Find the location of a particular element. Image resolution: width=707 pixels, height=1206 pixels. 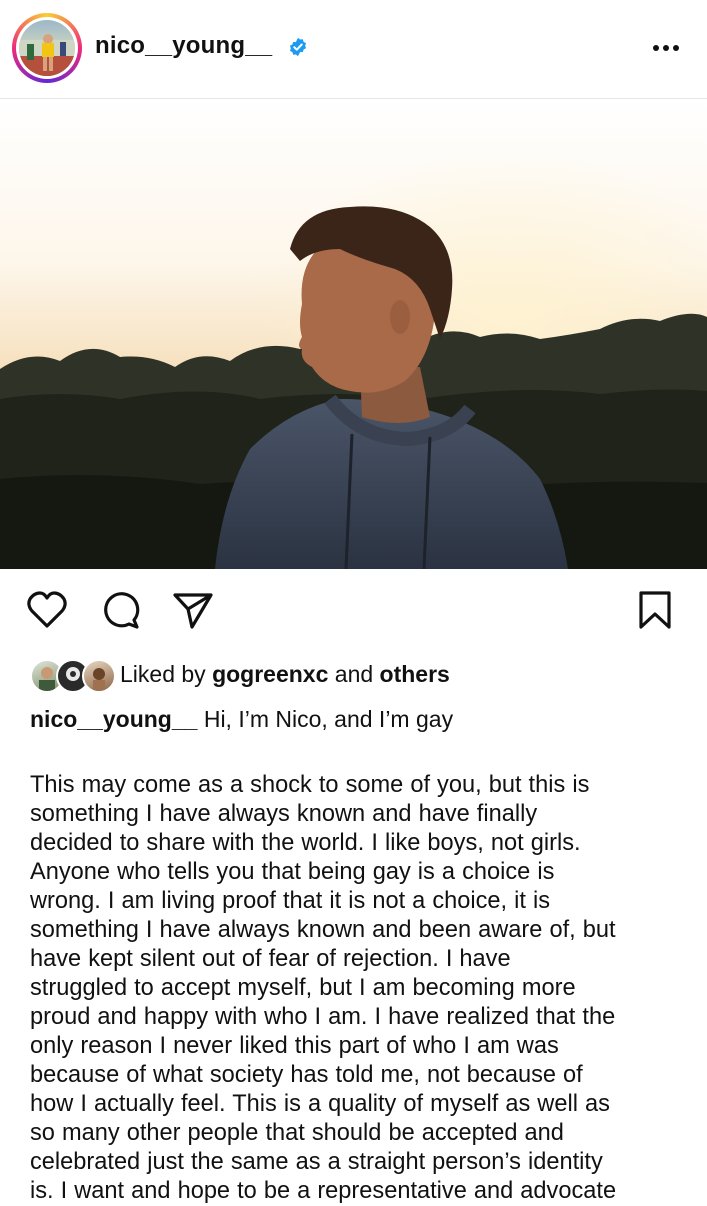

post-header: nico__young__ is located at coordinates (353, 49).